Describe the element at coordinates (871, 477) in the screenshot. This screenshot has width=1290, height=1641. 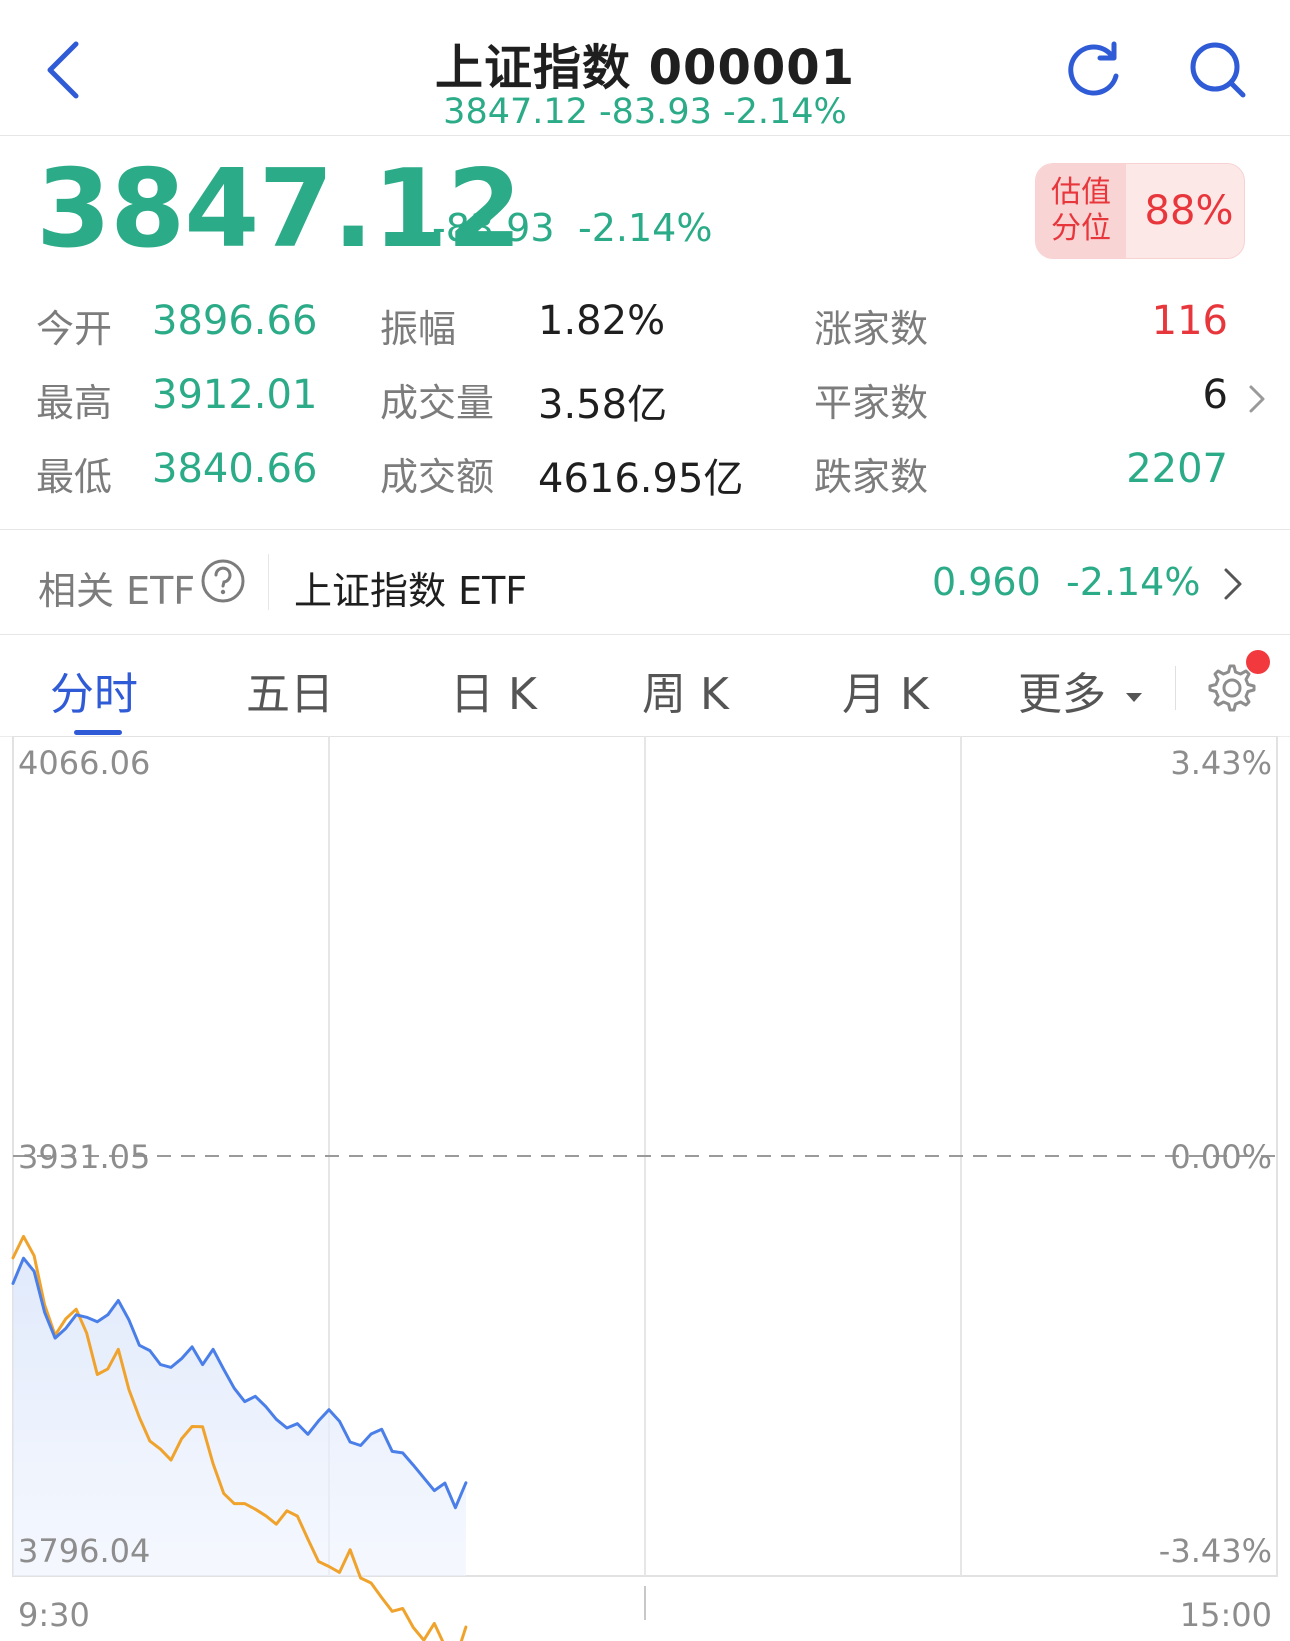
I see `decliners-label: 跌家数` at that location.